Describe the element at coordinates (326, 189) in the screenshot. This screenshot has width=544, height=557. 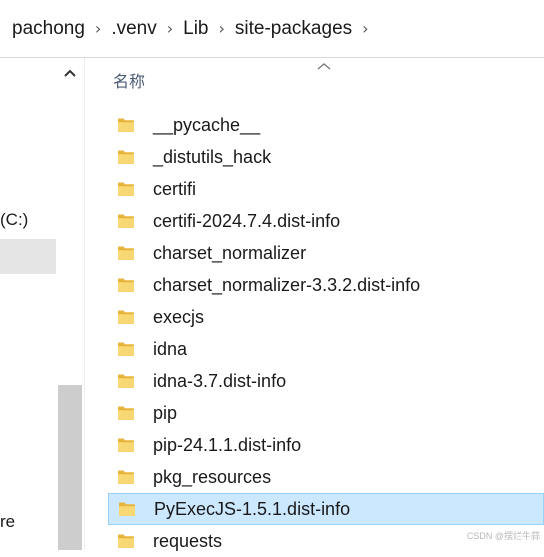
I see `file-row: certifi` at that location.